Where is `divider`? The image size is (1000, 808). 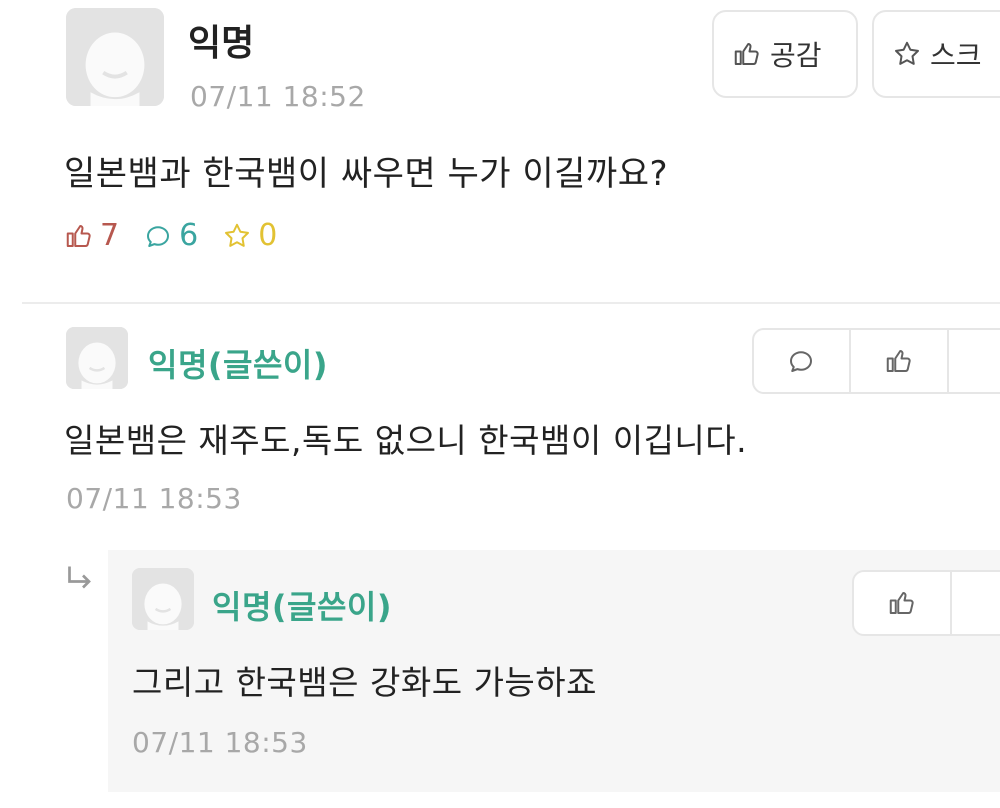
divider is located at coordinates (511, 303).